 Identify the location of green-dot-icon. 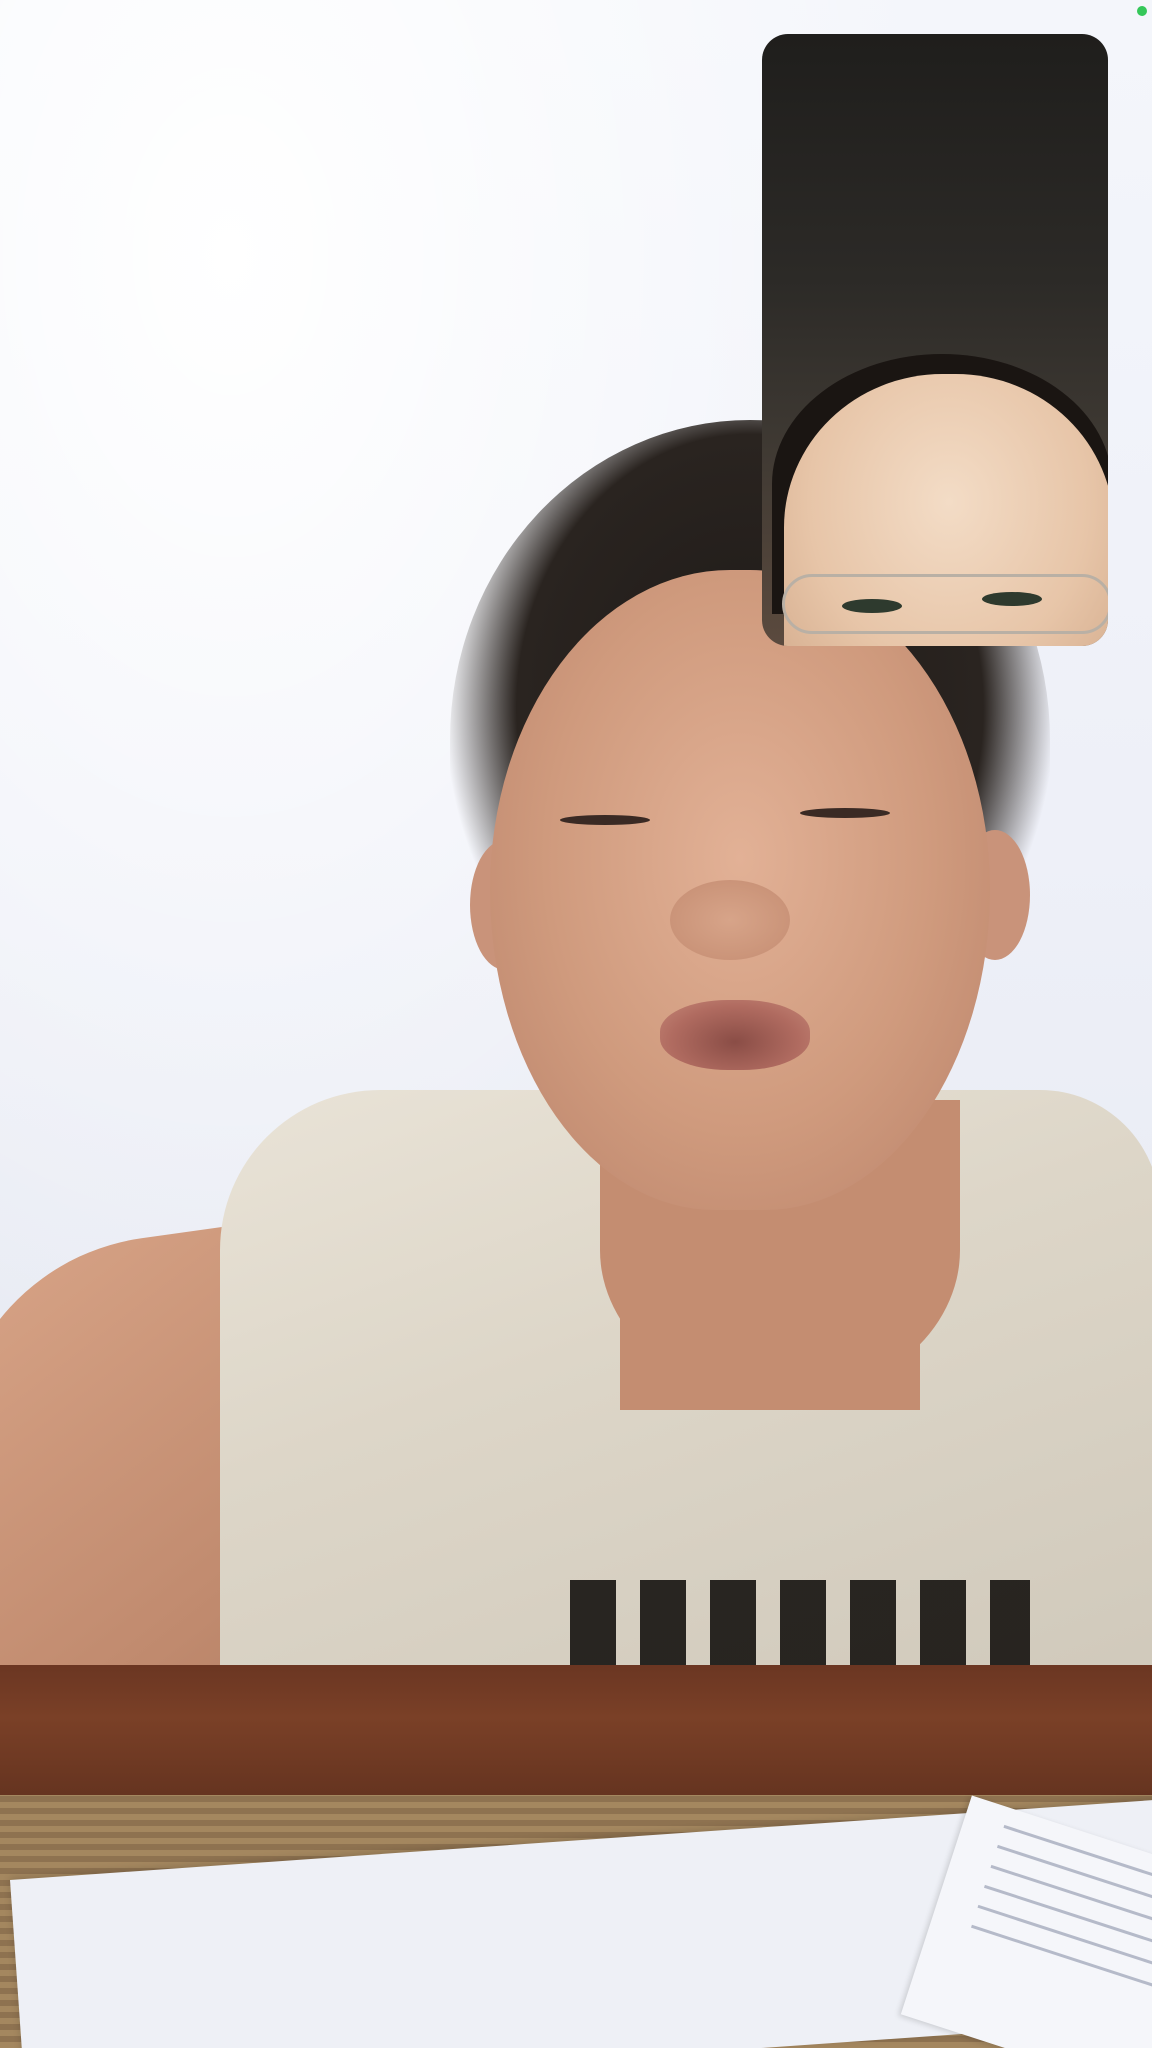
(1142, 11).